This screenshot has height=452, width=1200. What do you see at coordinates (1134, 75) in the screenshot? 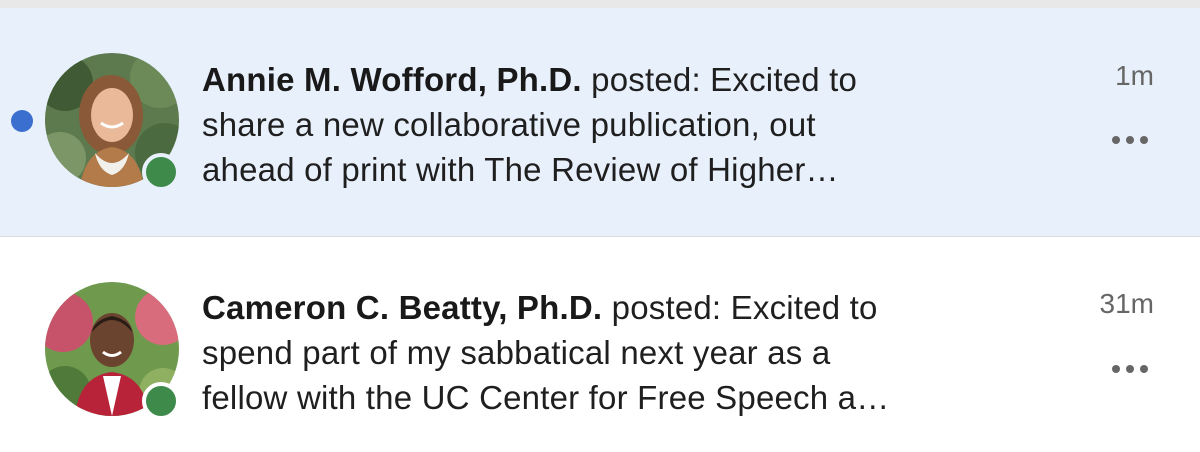
I see `timestamp: 1m` at bounding box center [1134, 75].